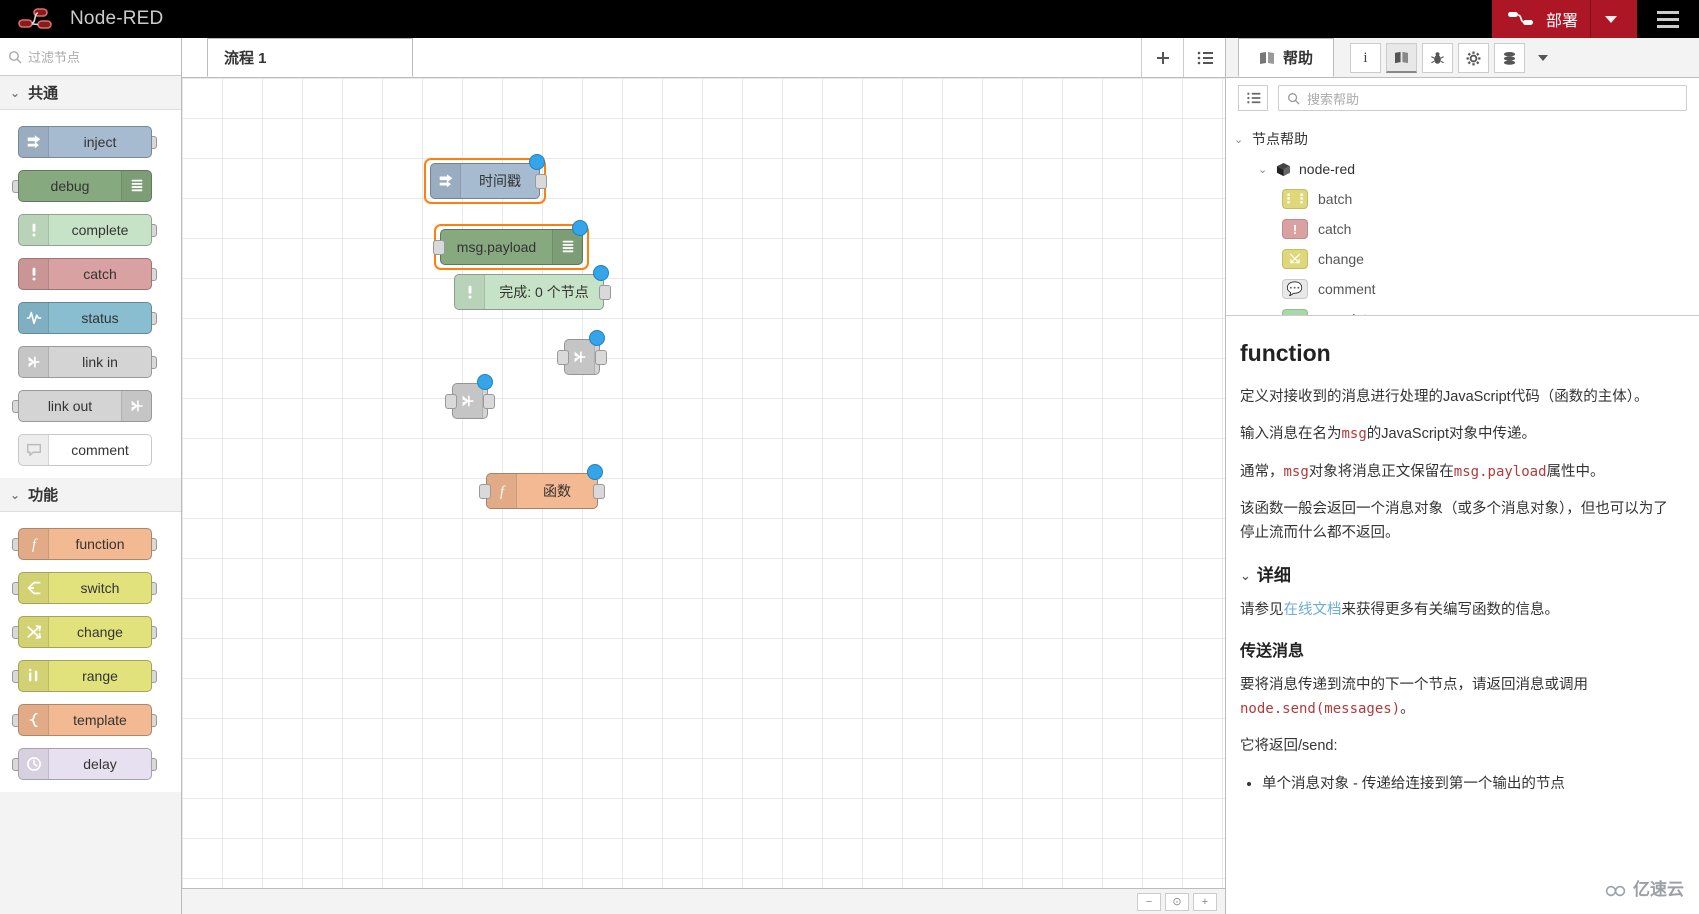 The image size is (1699, 914). What do you see at coordinates (485, 181) in the screenshot?
I see `inject-node: 时间戳` at bounding box center [485, 181].